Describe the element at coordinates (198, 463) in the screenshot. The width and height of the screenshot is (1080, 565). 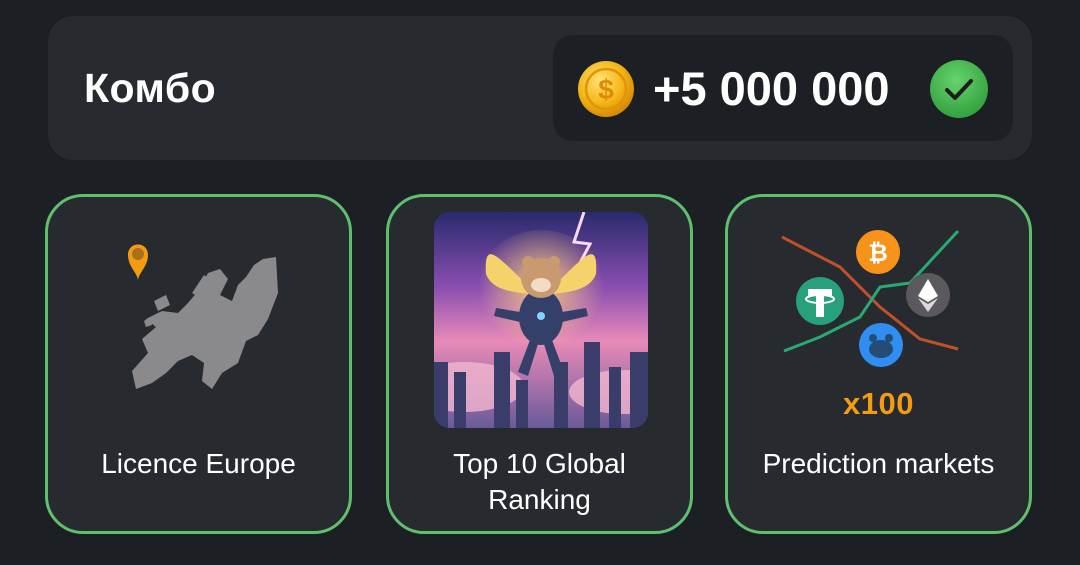
I see `card-label: Licence Europe` at that location.